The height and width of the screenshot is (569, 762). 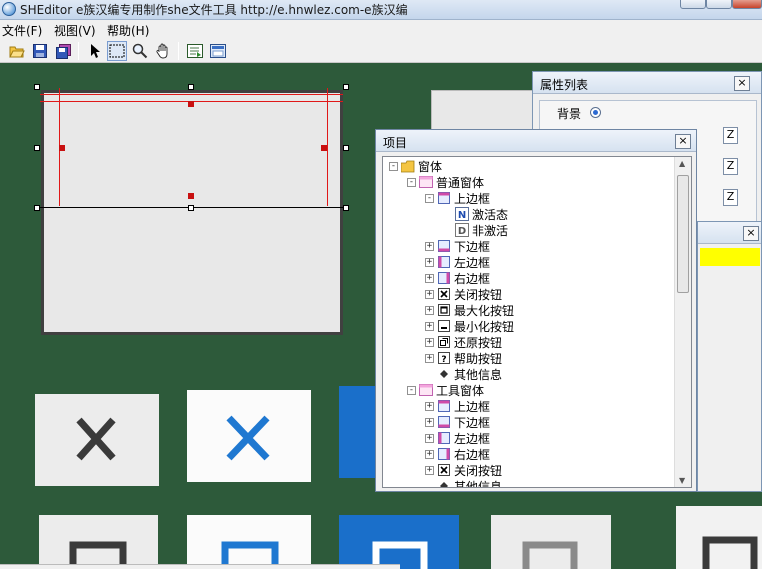 I want to click on tree-item: - 工具窗体, so click(x=445, y=390).